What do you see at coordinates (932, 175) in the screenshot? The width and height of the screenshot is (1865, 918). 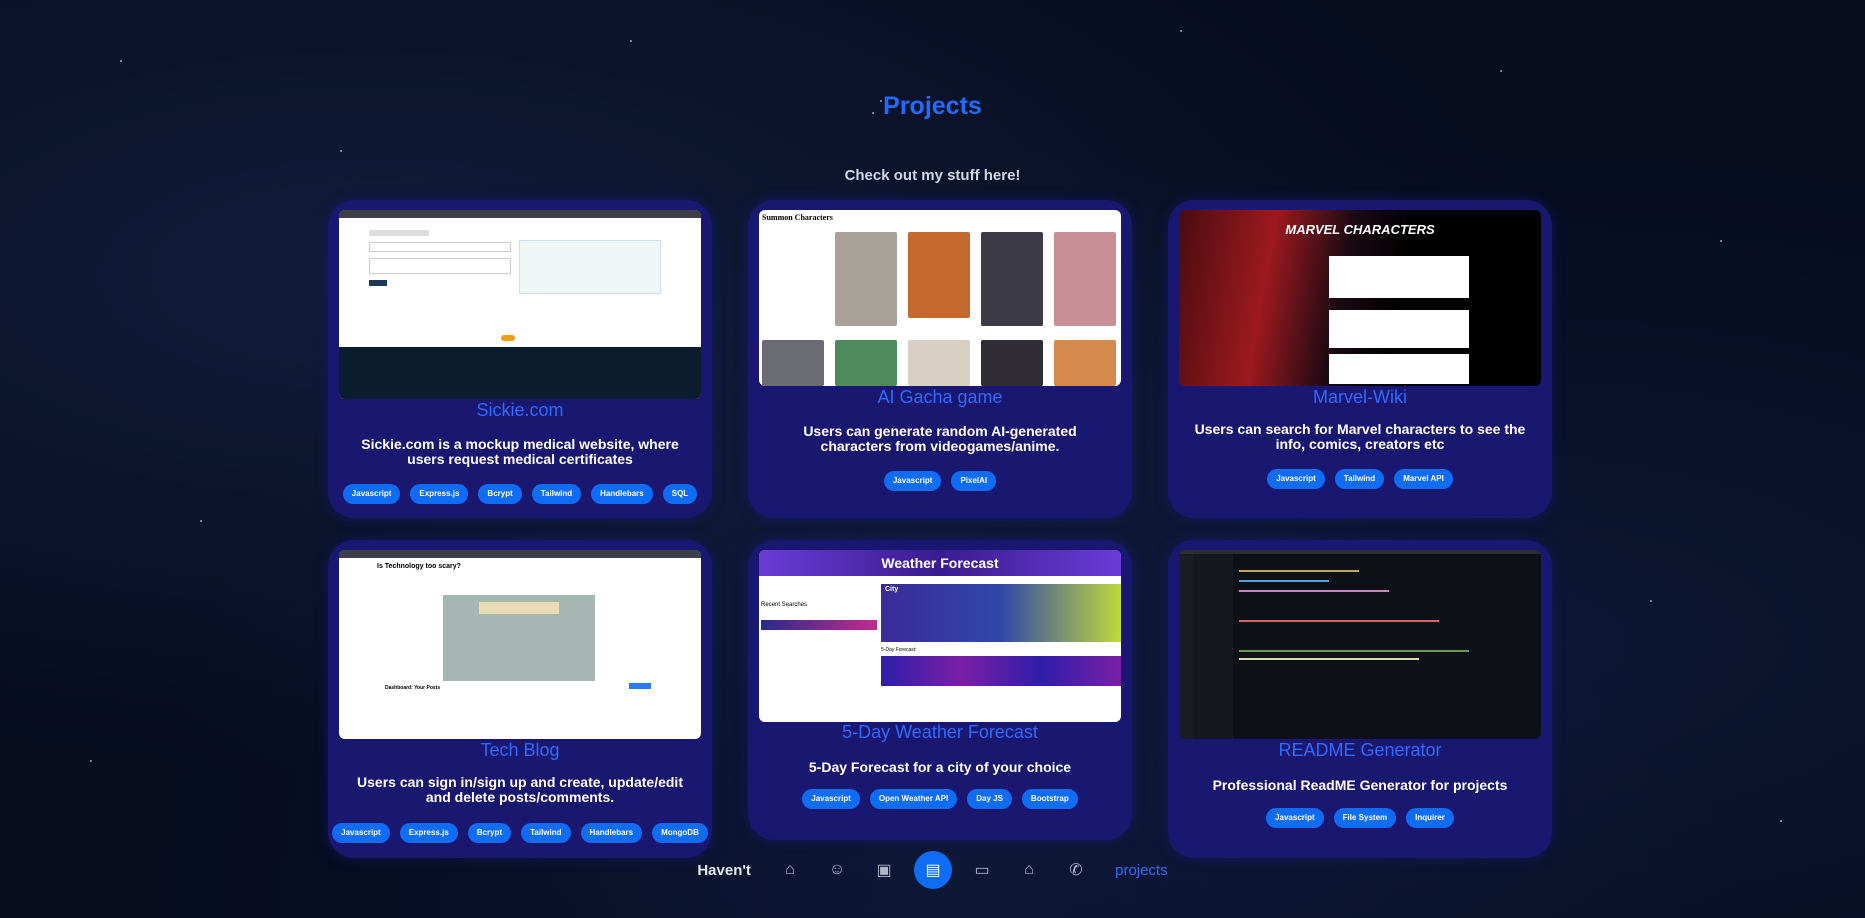 I see `section-subtitle: Check out my stuff here!` at bounding box center [932, 175].